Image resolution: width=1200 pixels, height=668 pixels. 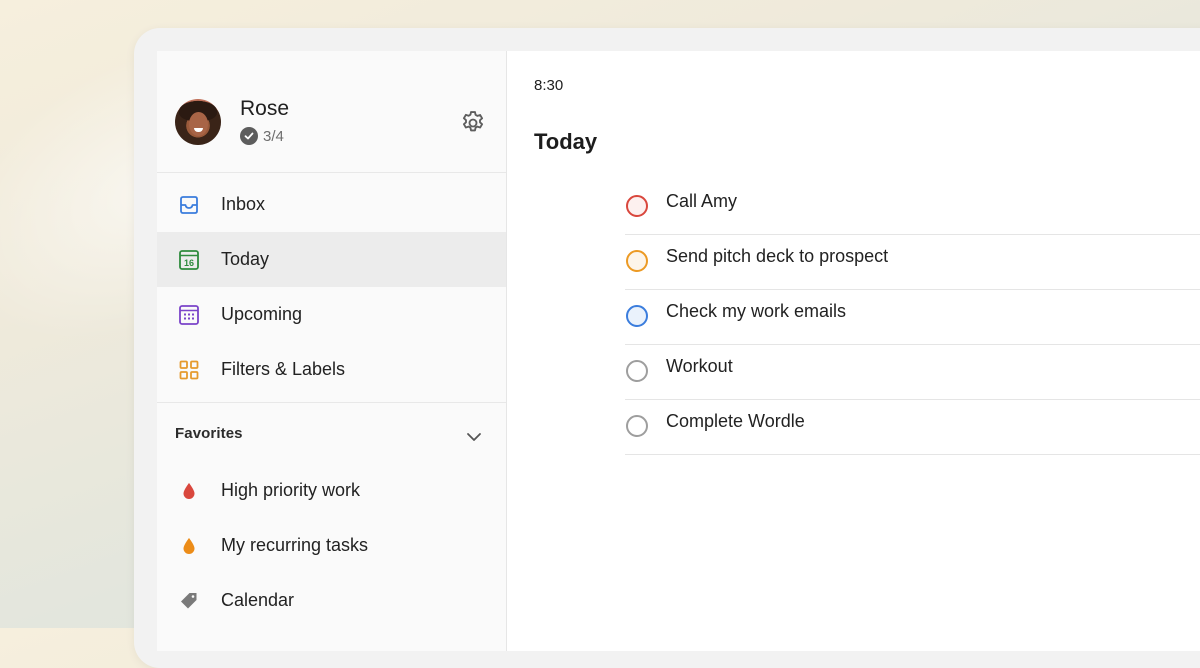 What do you see at coordinates (912, 317) in the screenshot?
I see `task-row: Check my work emails` at bounding box center [912, 317].